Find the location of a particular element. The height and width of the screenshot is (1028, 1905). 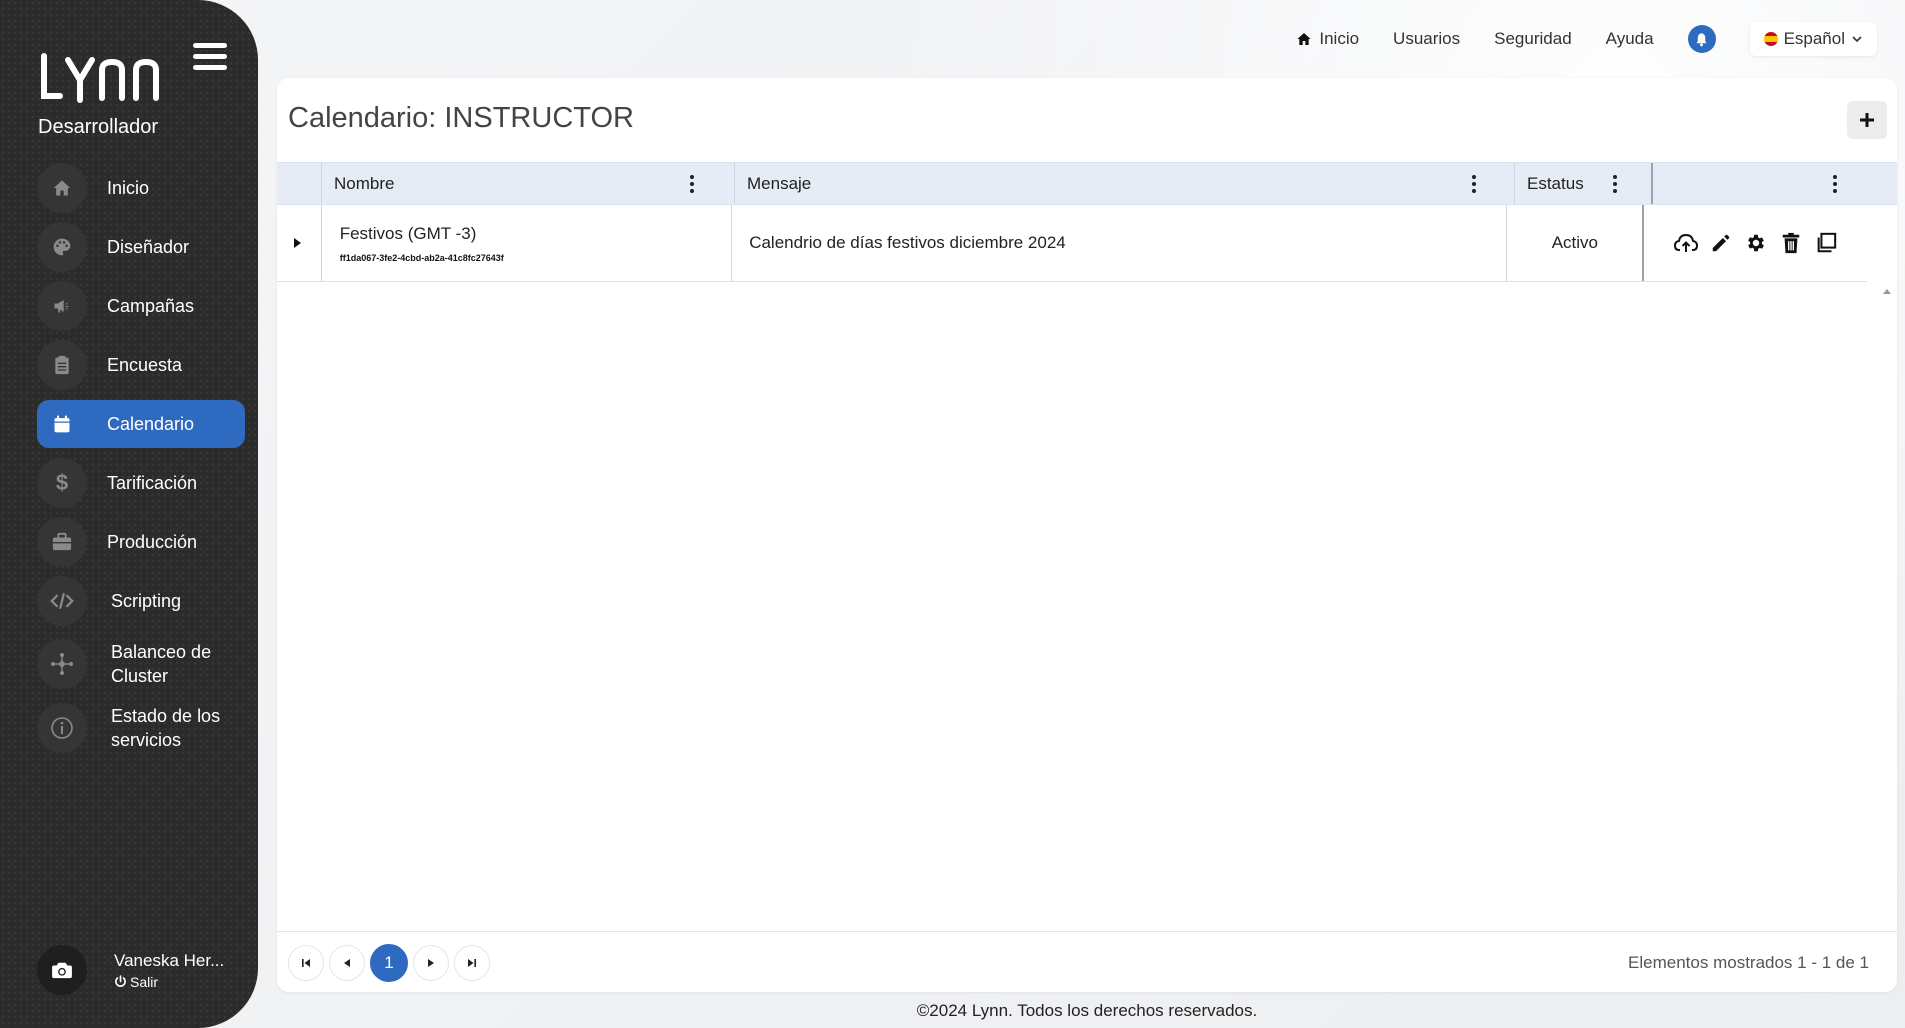

topnav-inicio: Inicio is located at coordinates (1327, 39).